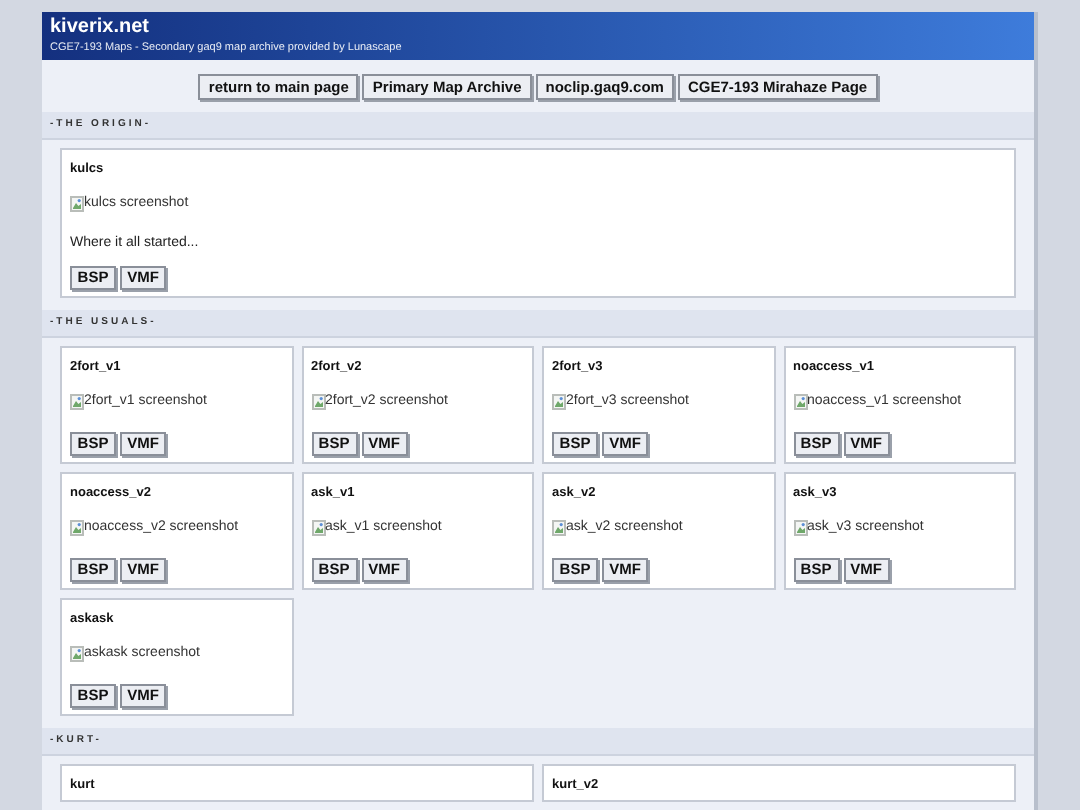 The width and height of the screenshot is (1080, 810). What do you see at coordinates (100, 27) in the screenshot?
I see `site-title: kiverix.net` at bounding box center [100, 27].